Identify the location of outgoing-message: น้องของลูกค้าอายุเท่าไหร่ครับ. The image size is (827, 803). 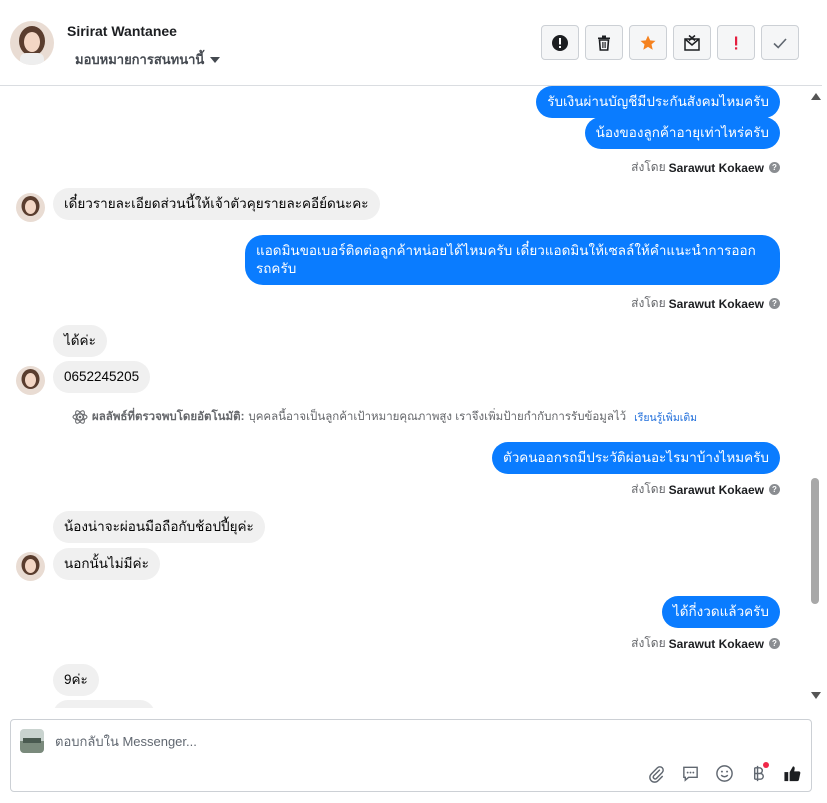
(682, 133).